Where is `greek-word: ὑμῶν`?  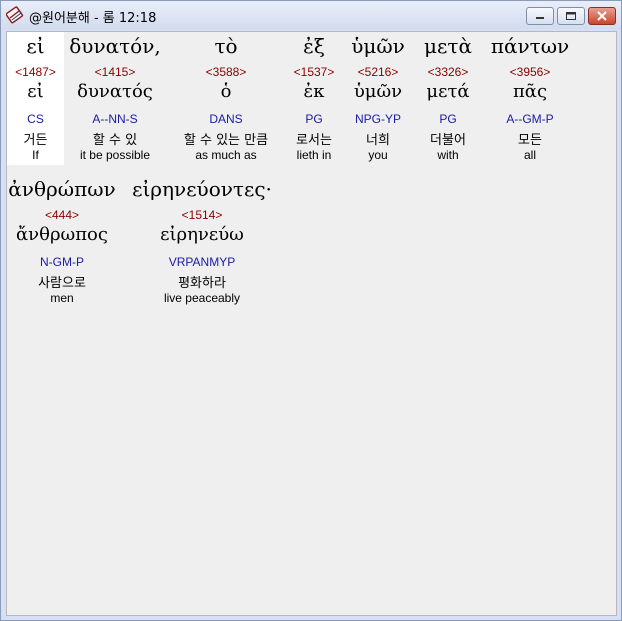 greek-word: ὑμῶν is located at coordinates (378, 46).